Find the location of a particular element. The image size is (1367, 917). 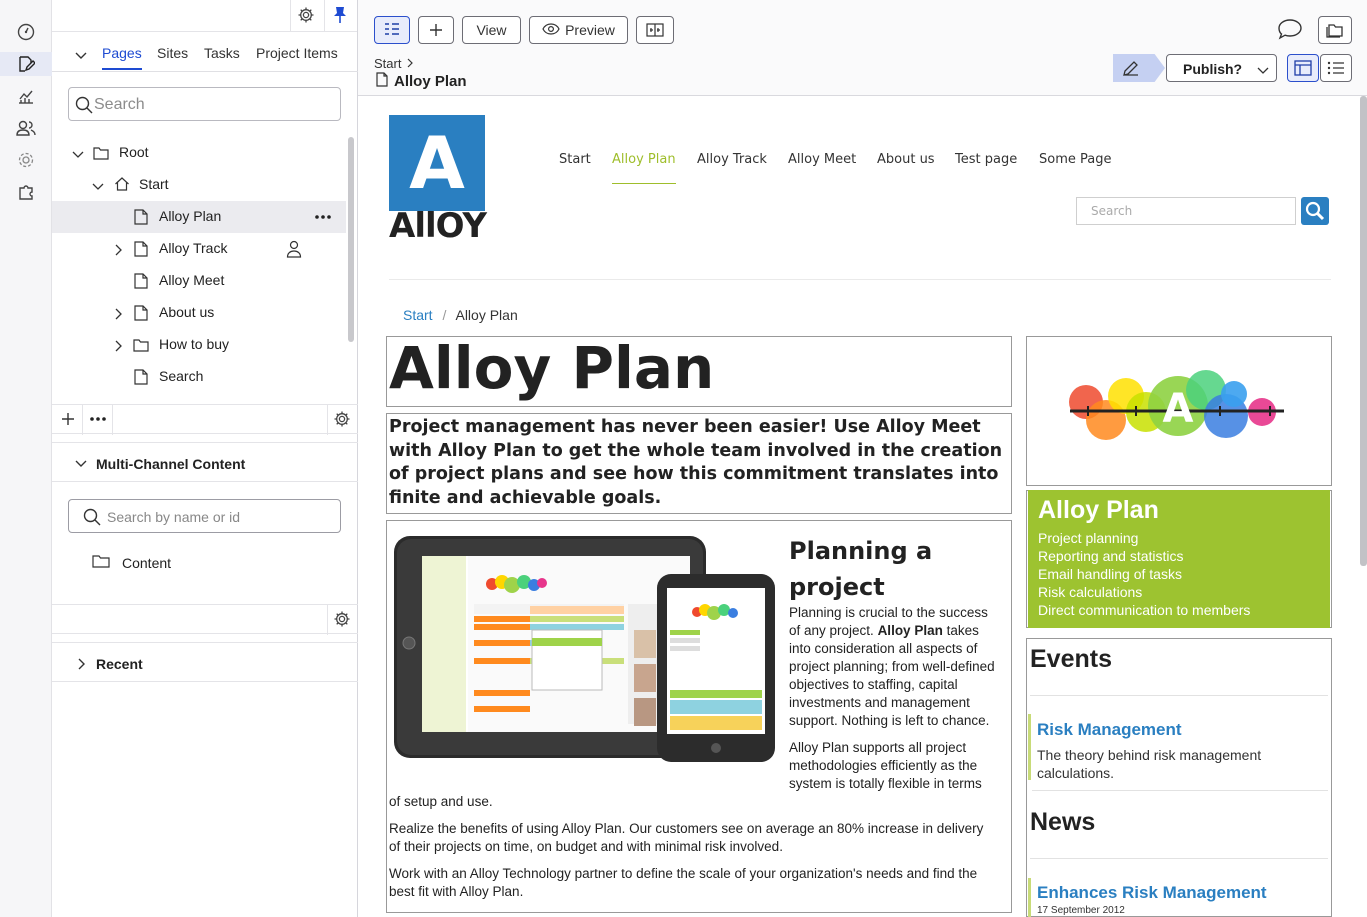

tab-project-items: Project Items is located at coordinates (297, 53).